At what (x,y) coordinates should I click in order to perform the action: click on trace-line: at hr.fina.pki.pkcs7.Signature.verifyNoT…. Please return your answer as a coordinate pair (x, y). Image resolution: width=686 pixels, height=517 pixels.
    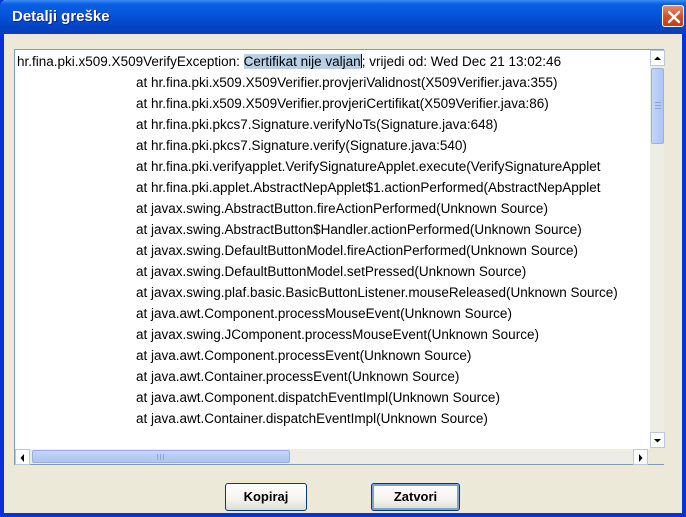
    Looking at the image, I should click on (317, 124).